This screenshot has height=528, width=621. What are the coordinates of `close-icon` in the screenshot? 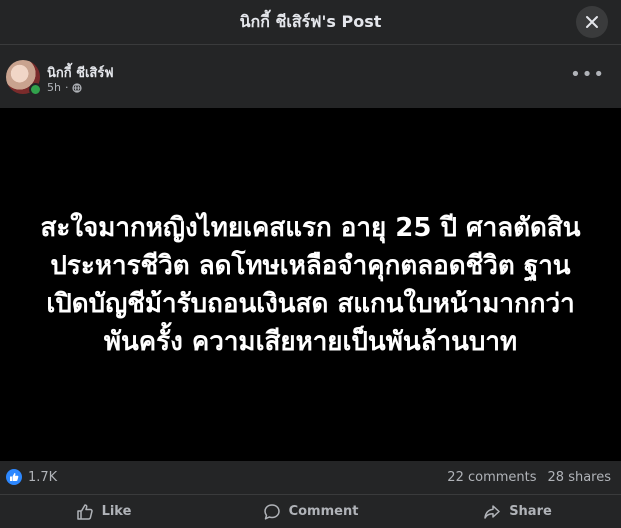 It's located at (592, 22).